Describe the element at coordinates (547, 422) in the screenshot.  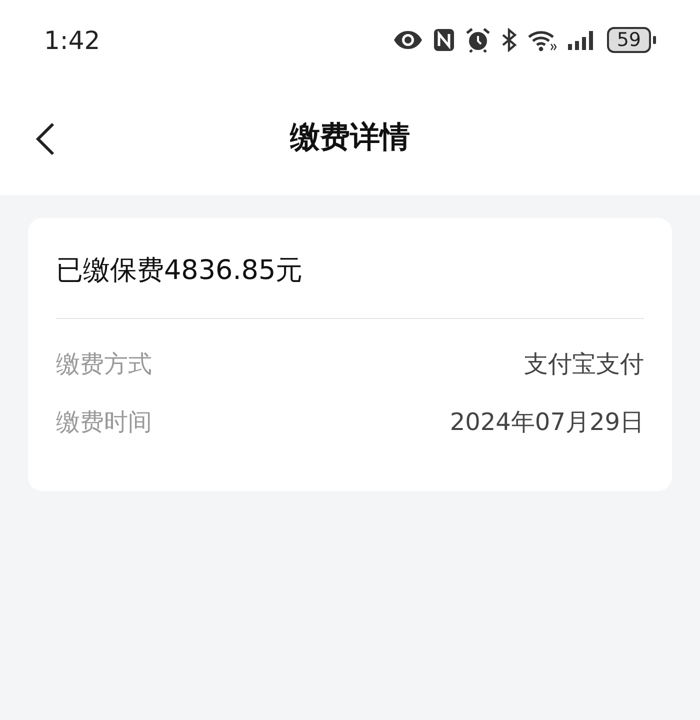
I see `detail-value: 2024年07月29日` at that location.